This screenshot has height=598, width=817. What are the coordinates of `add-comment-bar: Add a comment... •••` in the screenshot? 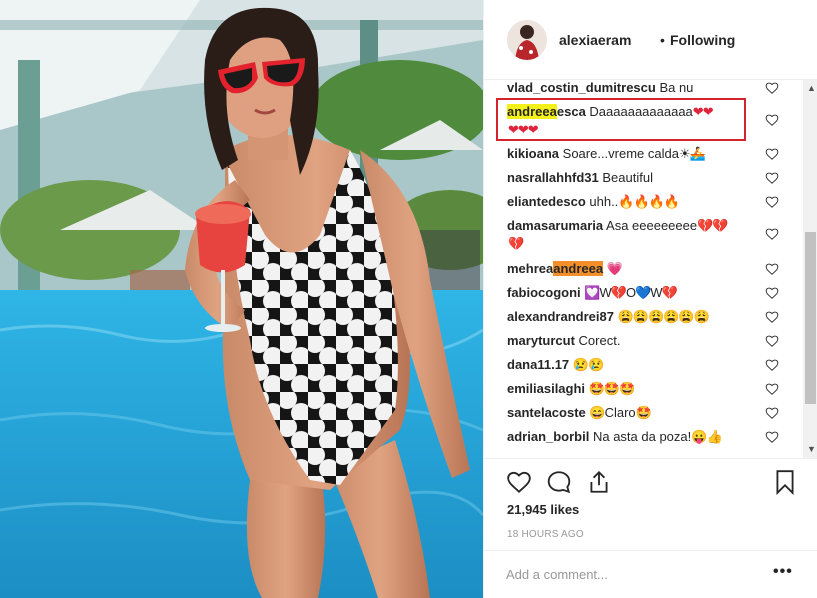 It's located at (650, 574).